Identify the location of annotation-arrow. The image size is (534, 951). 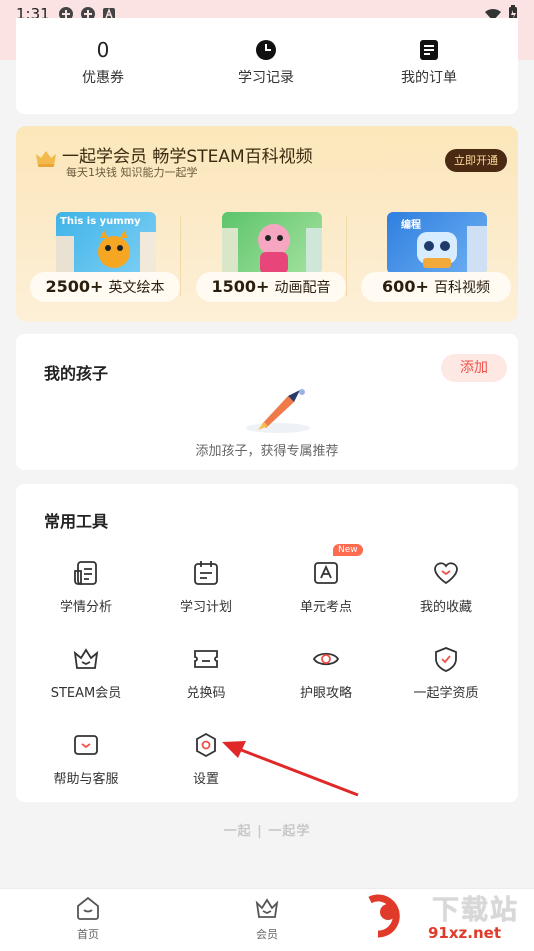
(290, 769).